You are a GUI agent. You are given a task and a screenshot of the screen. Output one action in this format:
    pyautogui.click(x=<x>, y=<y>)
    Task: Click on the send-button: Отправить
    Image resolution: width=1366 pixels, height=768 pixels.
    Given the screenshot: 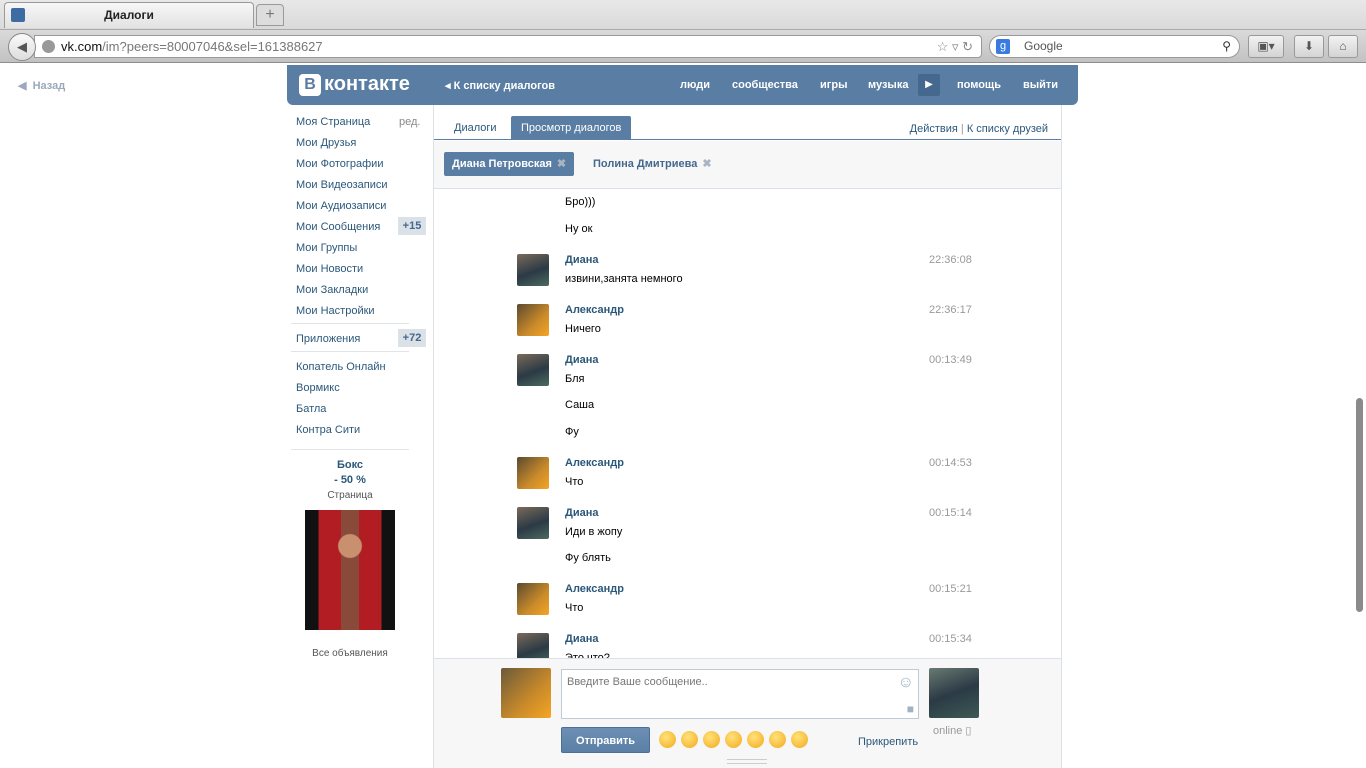 What is the action you would take?
    pyautogui.click(x=605, y=740)
    